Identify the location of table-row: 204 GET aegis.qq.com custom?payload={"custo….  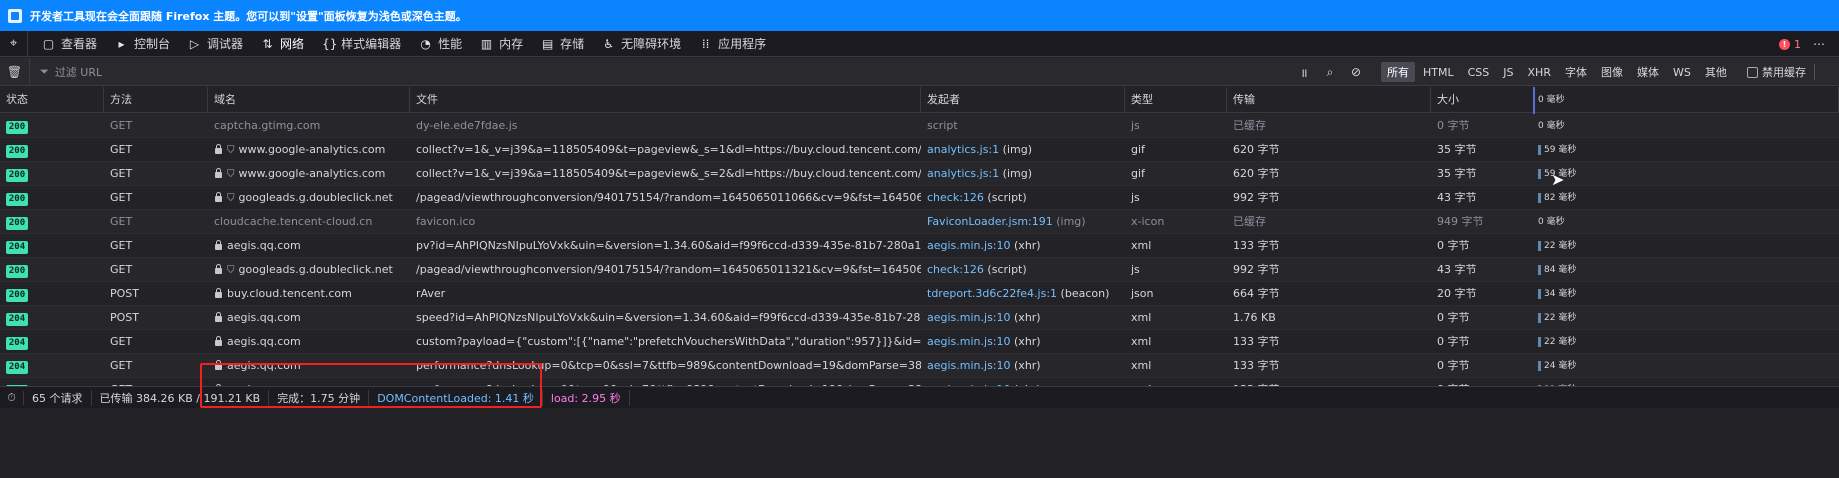
(919, 342).